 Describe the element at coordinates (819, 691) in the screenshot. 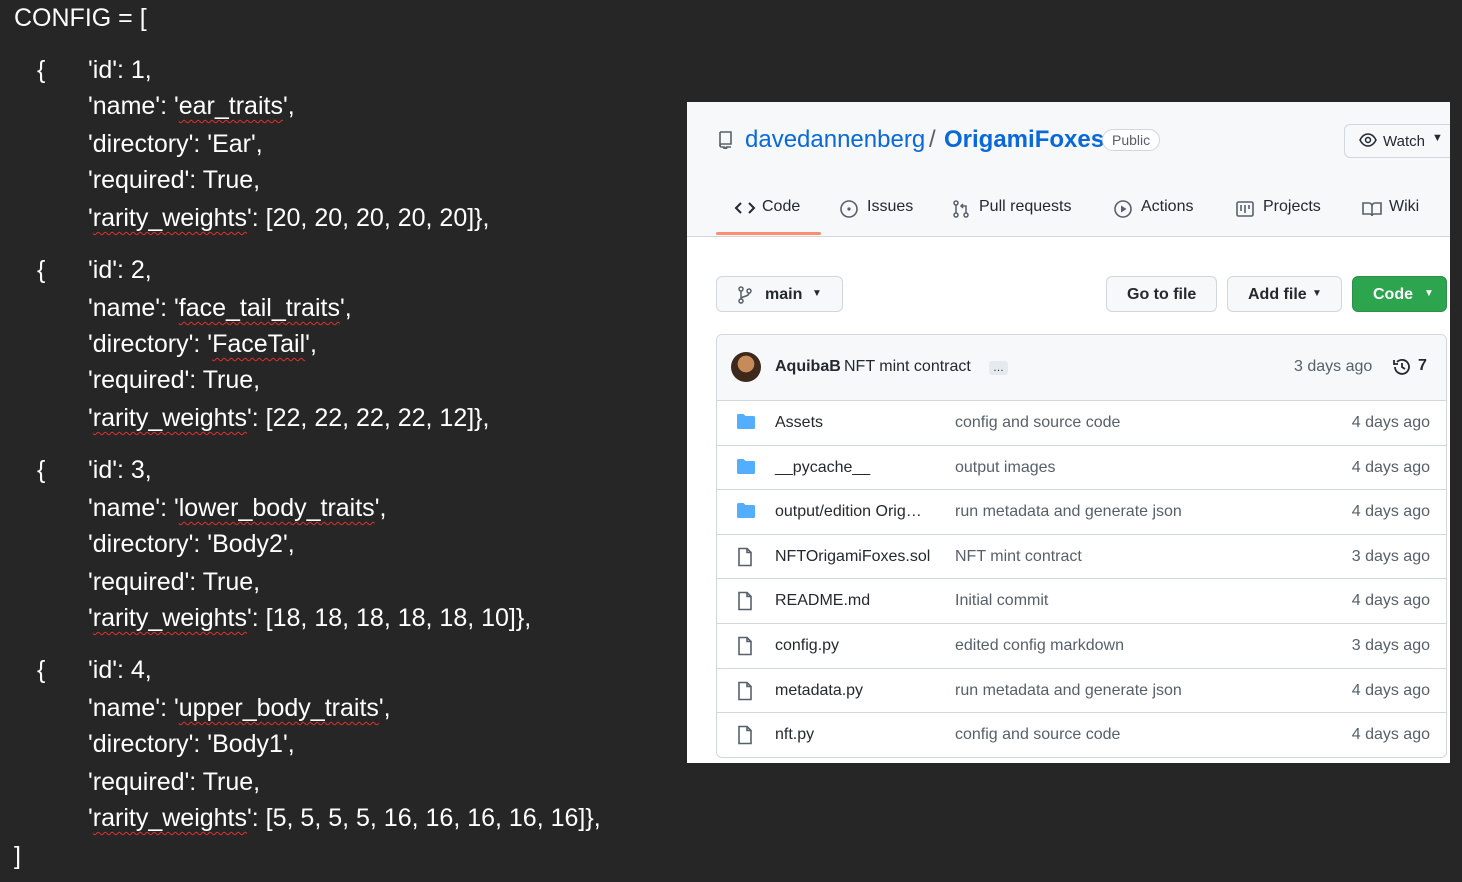

I see `file-name-link: metadata.py` at that location.